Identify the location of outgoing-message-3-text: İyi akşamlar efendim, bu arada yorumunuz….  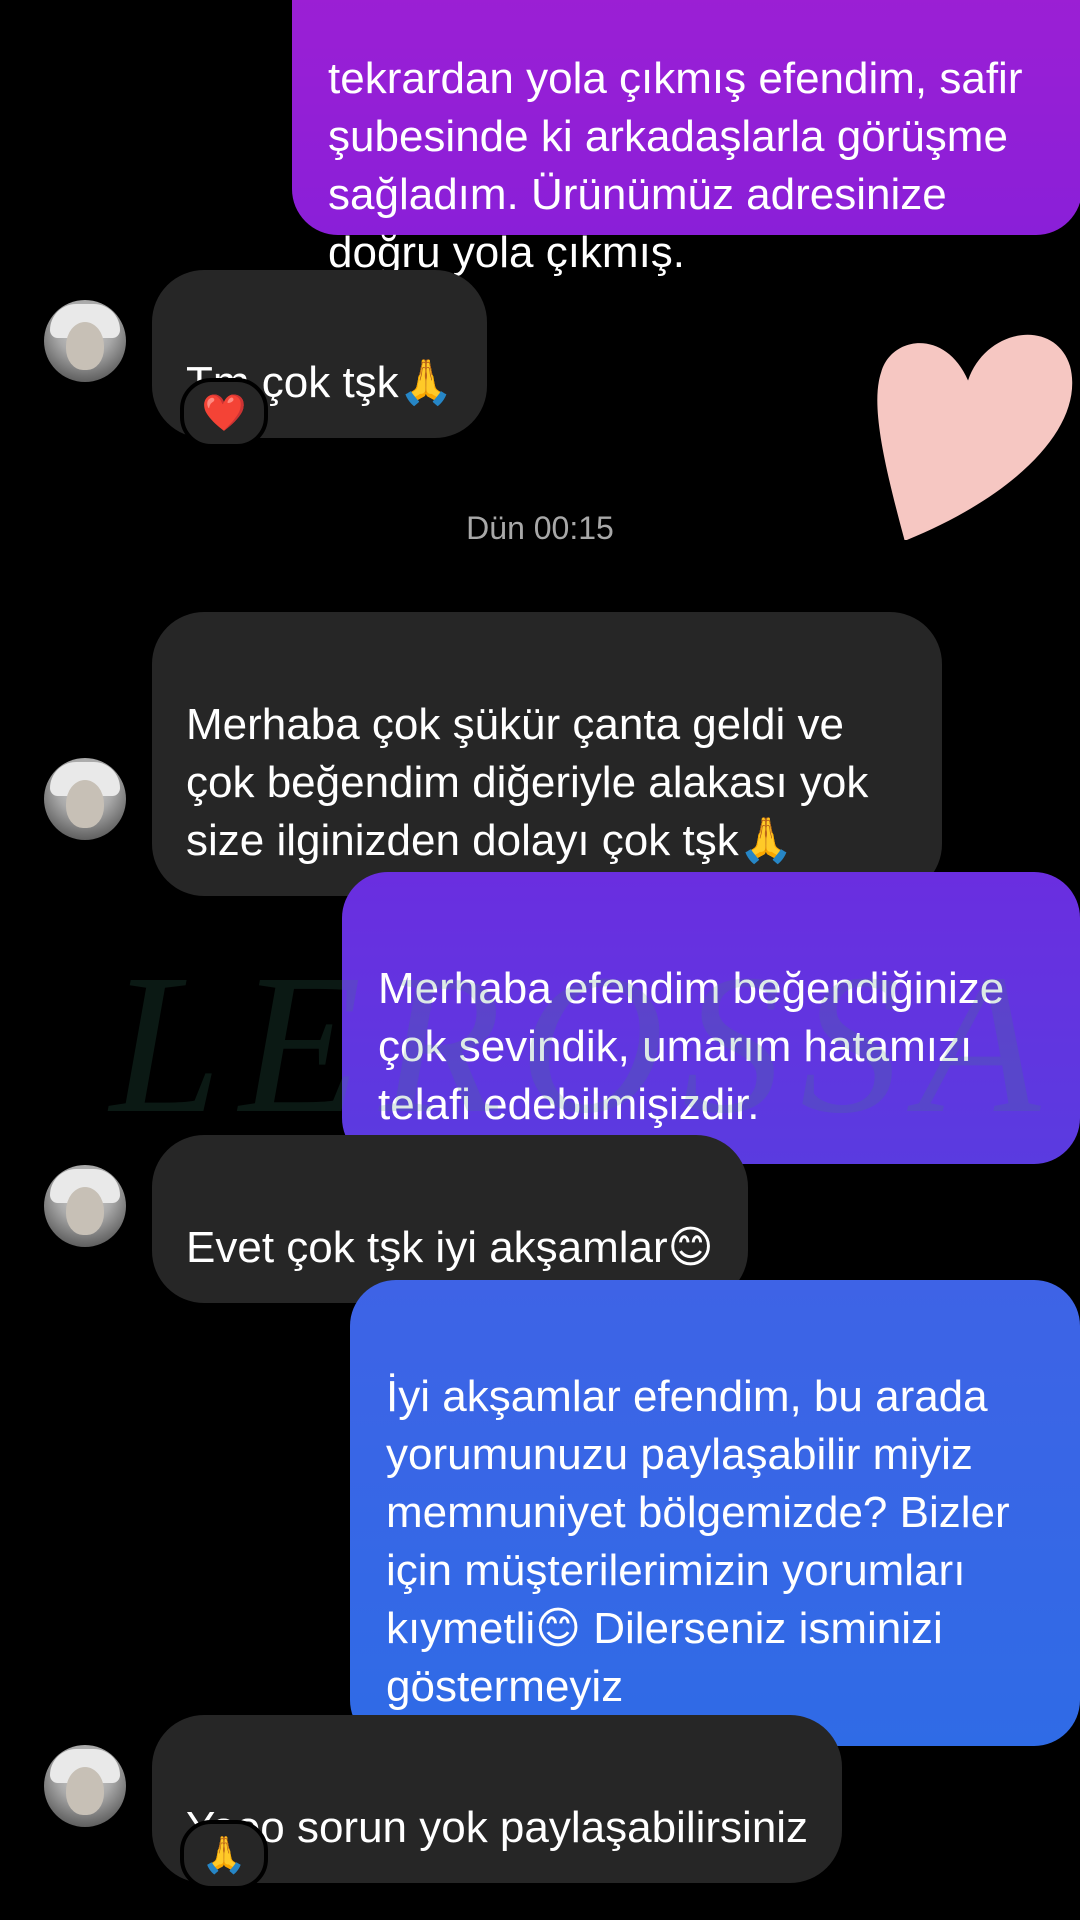
(698, 1541).